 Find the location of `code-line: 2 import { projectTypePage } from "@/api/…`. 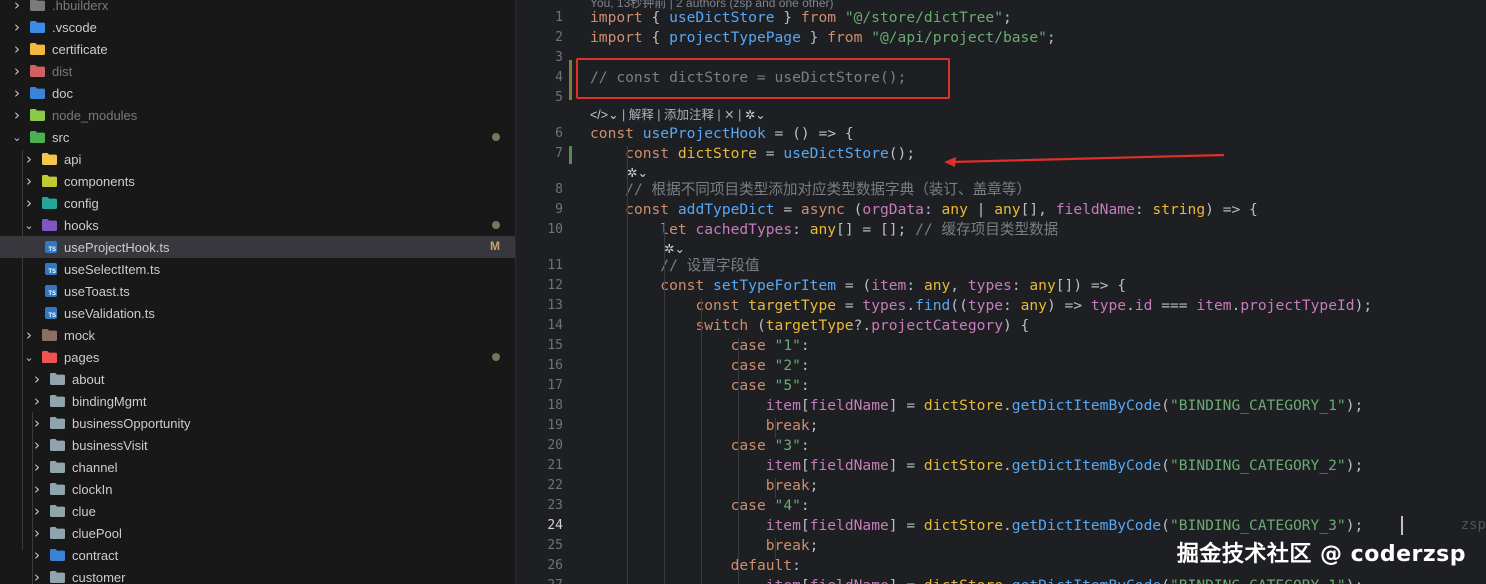

code-line: 2 import { projectTypePage } from "@/api/… is located at coordinates (1001, 38).